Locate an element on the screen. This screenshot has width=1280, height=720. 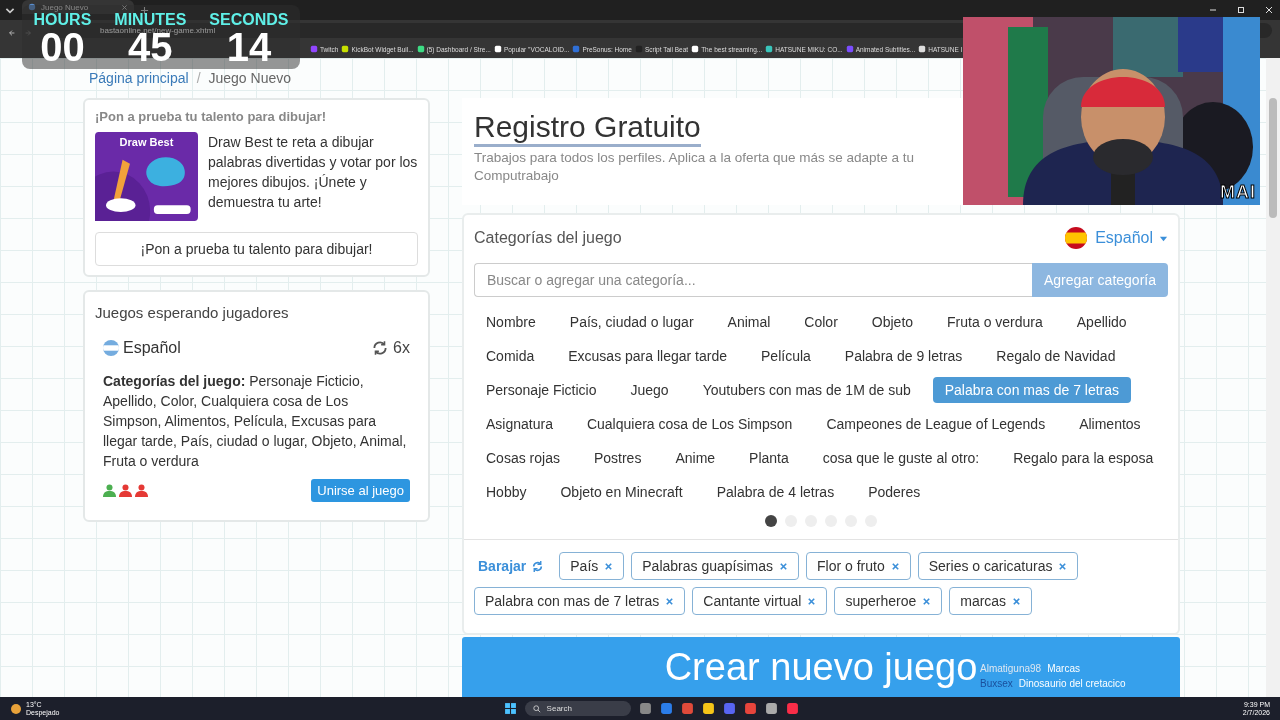
ad-text: Trabajos para todos los perfiles. Aplica a la oferta que más se adapte a tu is located at coordinates (694, 158).